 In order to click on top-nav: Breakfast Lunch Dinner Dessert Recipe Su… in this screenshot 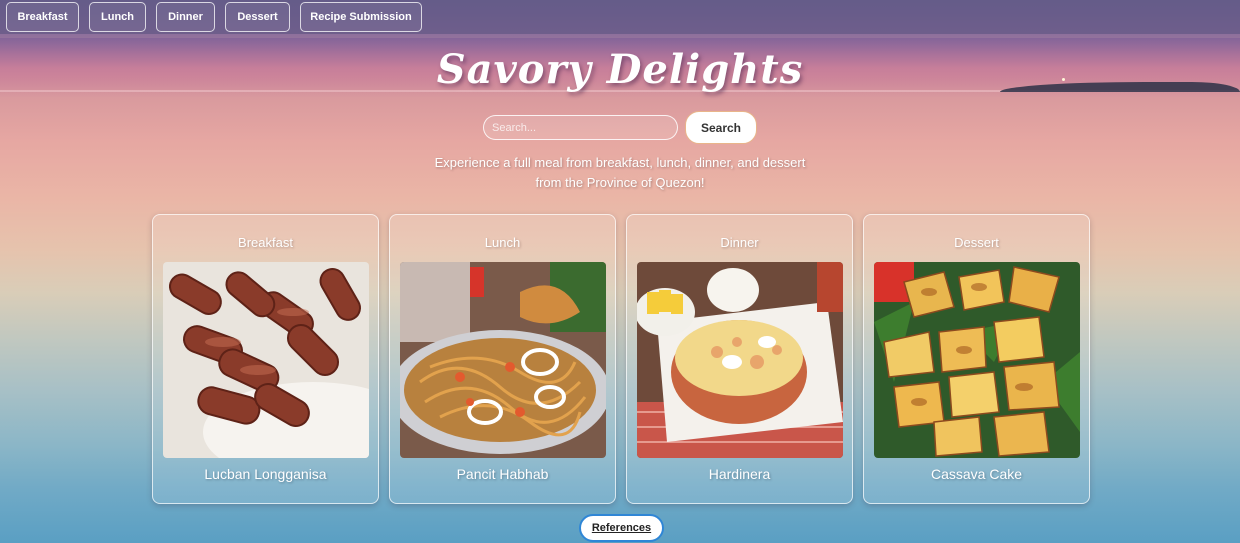, I will do `click(620, 17)`.